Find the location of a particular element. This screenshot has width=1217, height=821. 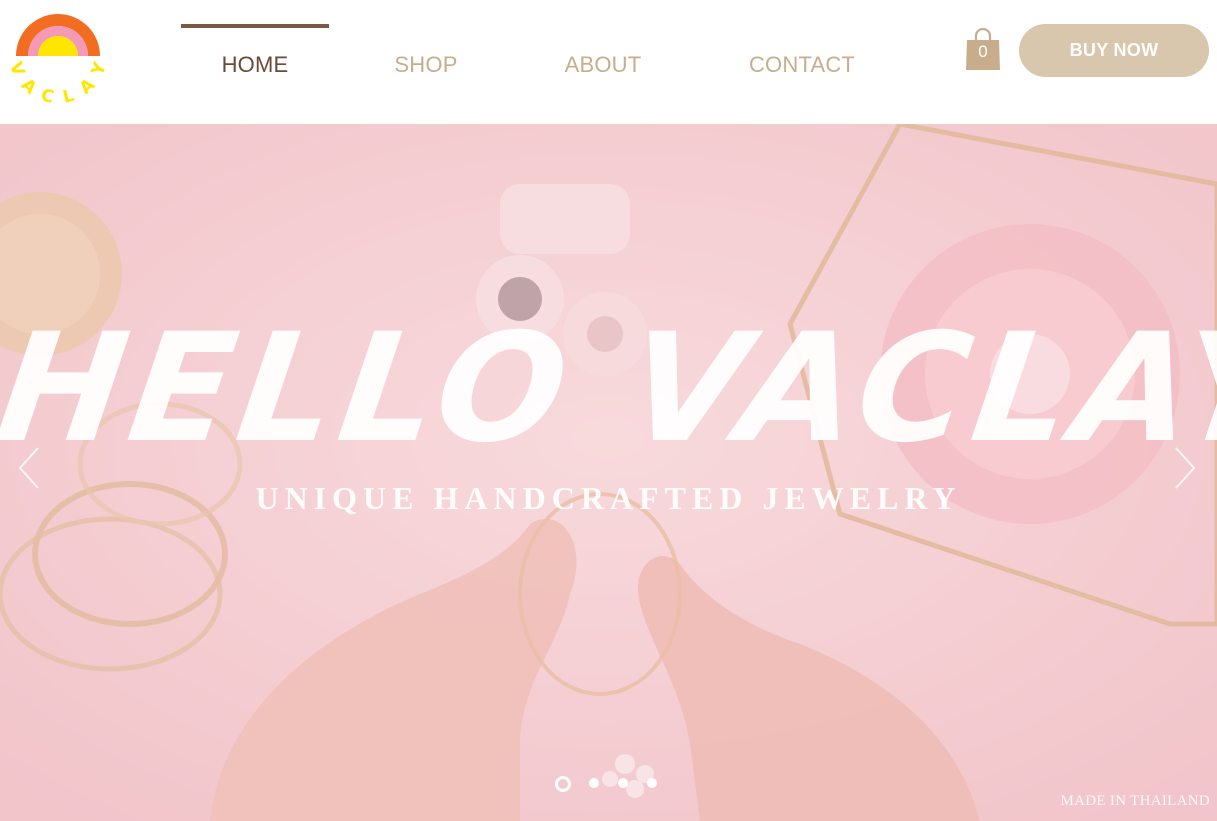

nav-contact: CONTACT is located at coordinates (802, 59).